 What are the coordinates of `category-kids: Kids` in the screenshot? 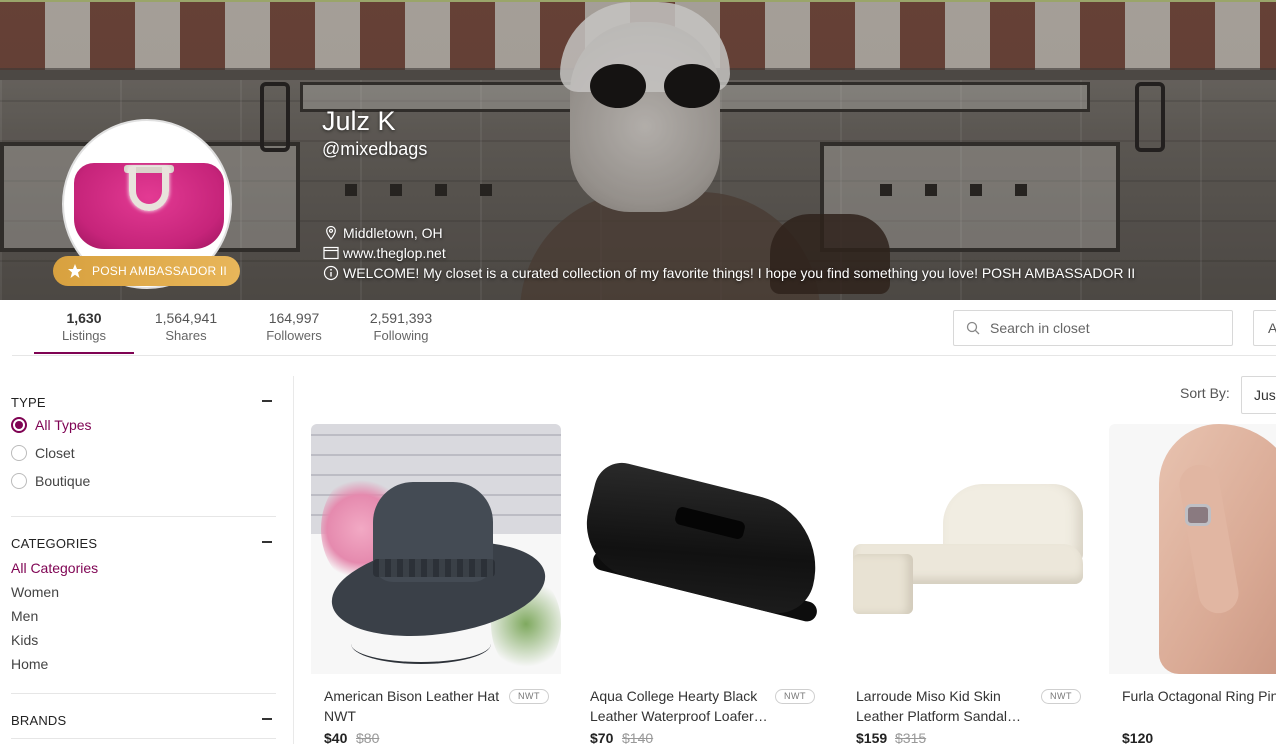 It's located at (24, 640).